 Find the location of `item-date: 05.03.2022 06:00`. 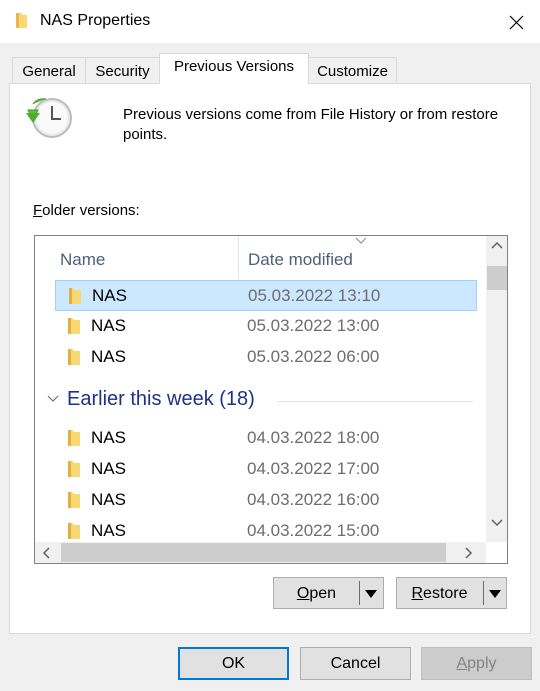

item-date: 05.03.2022 06:00 is located at coordinates (313, 356).